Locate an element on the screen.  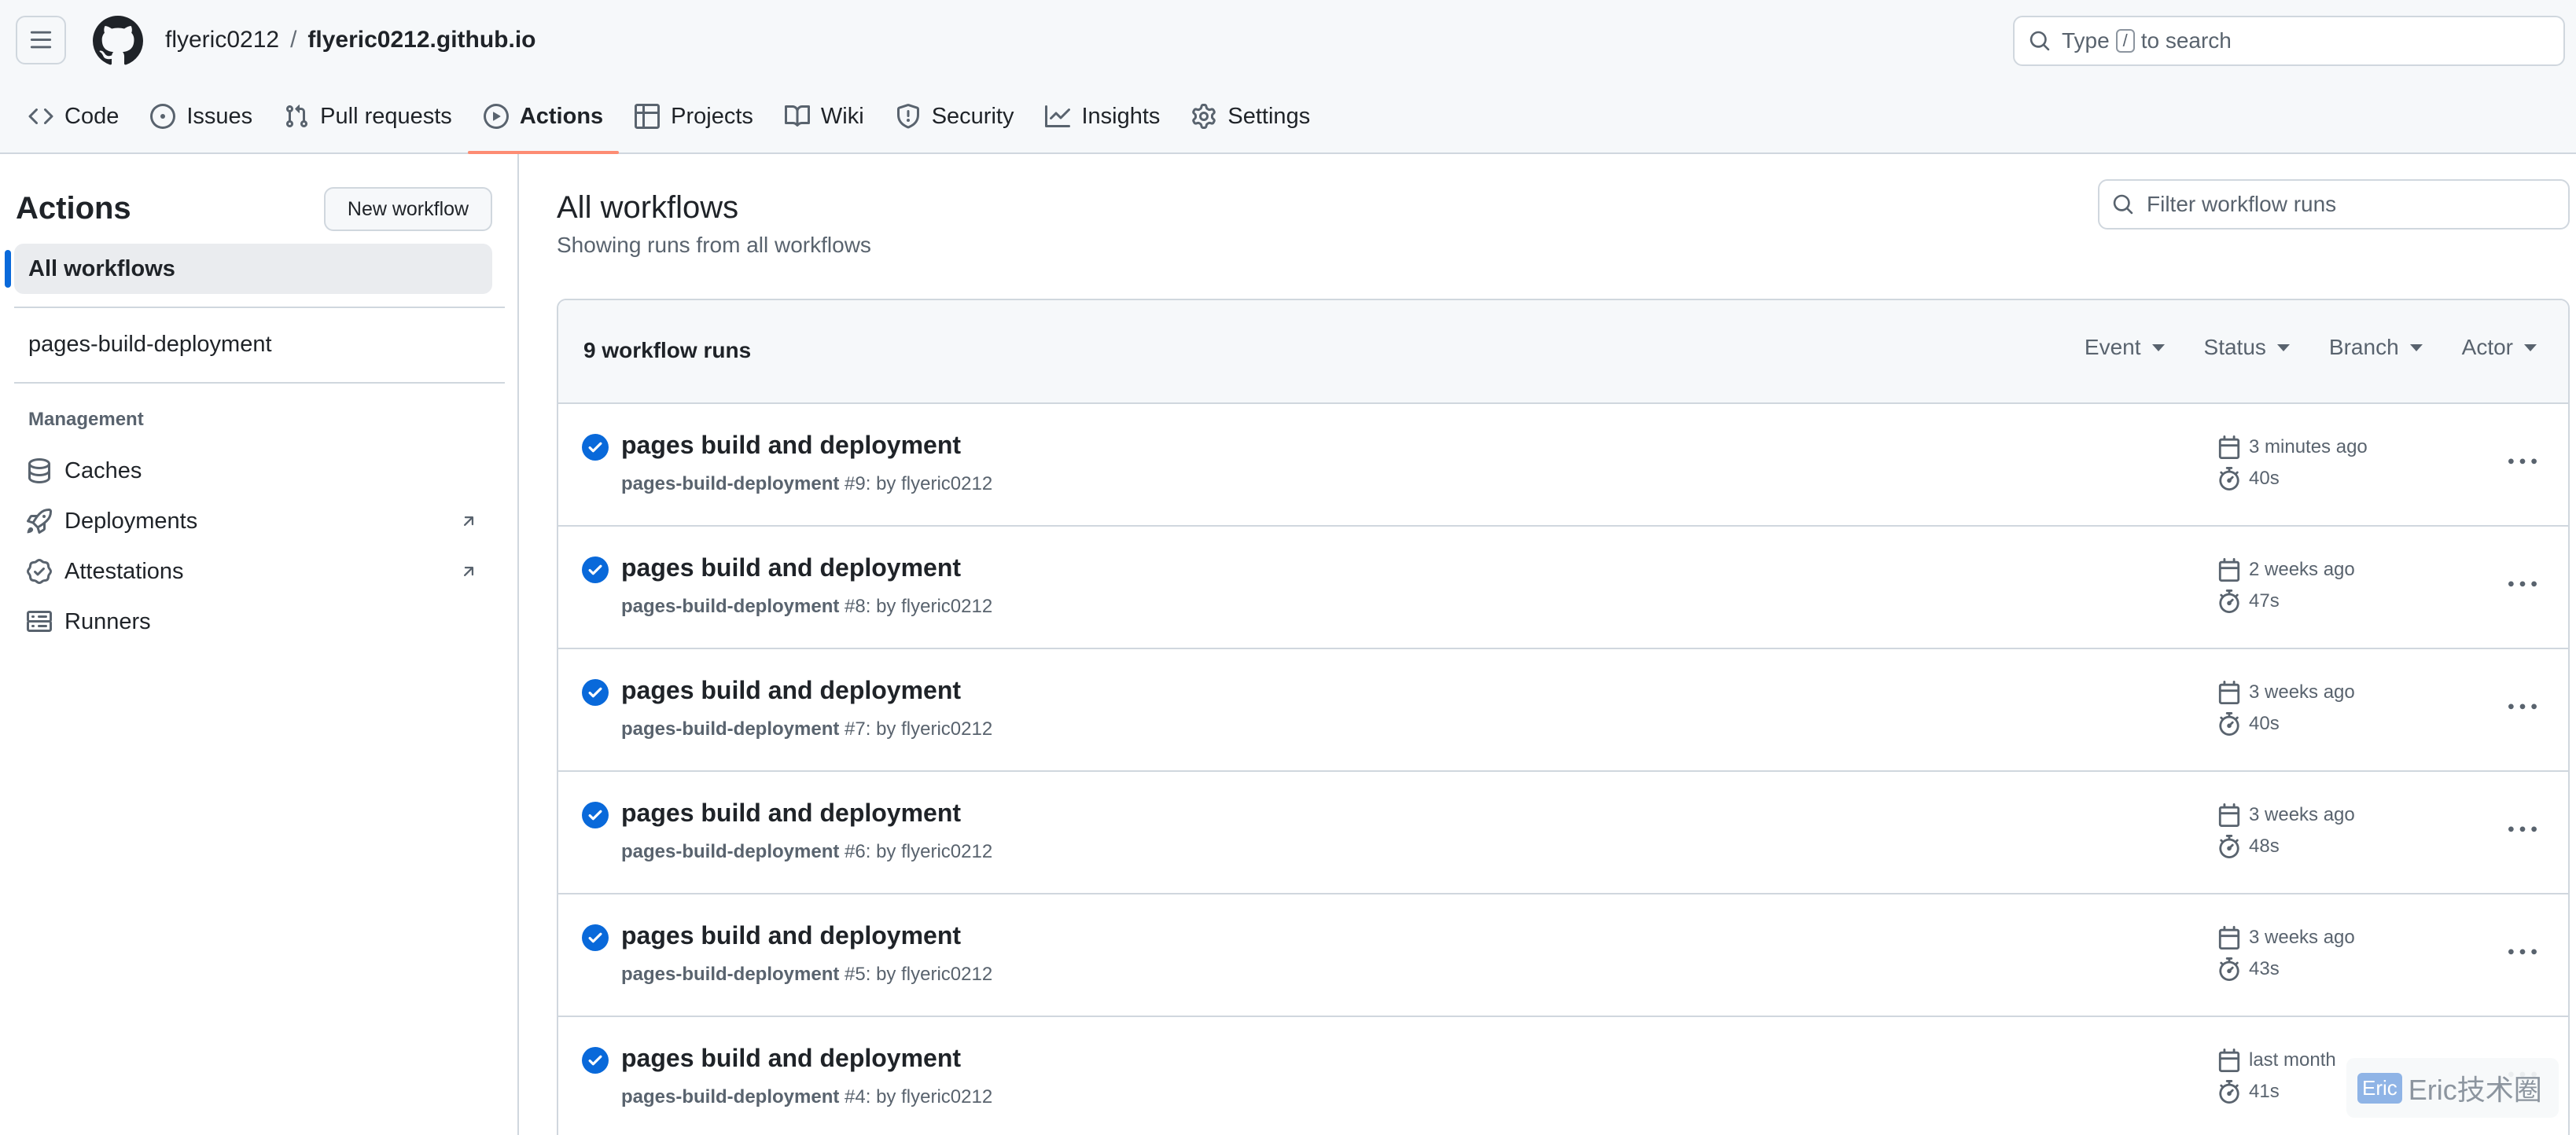
tab-code: Code is located at coordinates (73, 116).